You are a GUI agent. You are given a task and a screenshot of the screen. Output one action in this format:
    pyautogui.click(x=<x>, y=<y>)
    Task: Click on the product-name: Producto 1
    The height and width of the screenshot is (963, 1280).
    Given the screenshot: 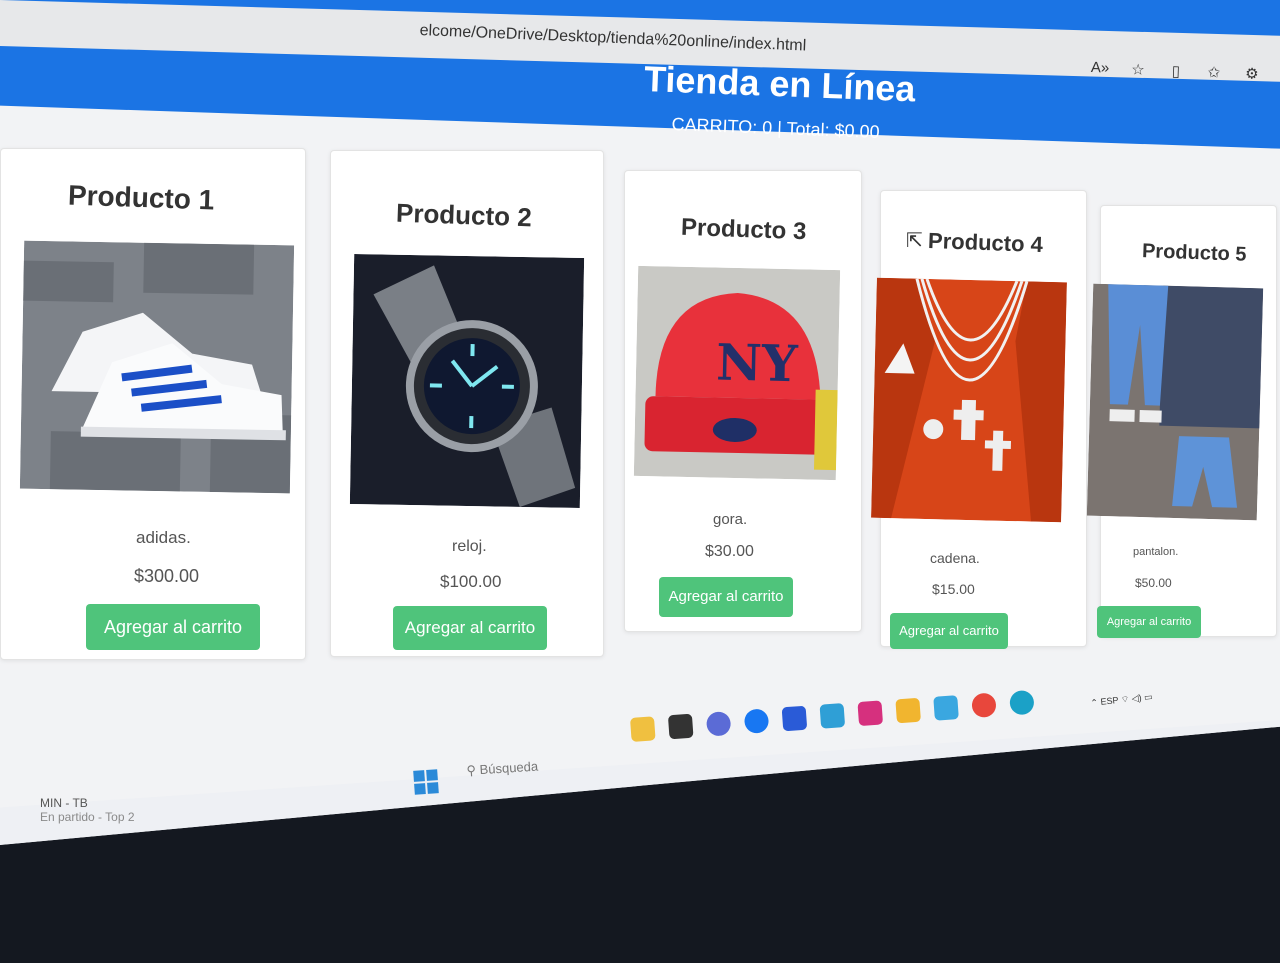 What is the action you would take?
    pyautogui.click(x=141, y=197)
    